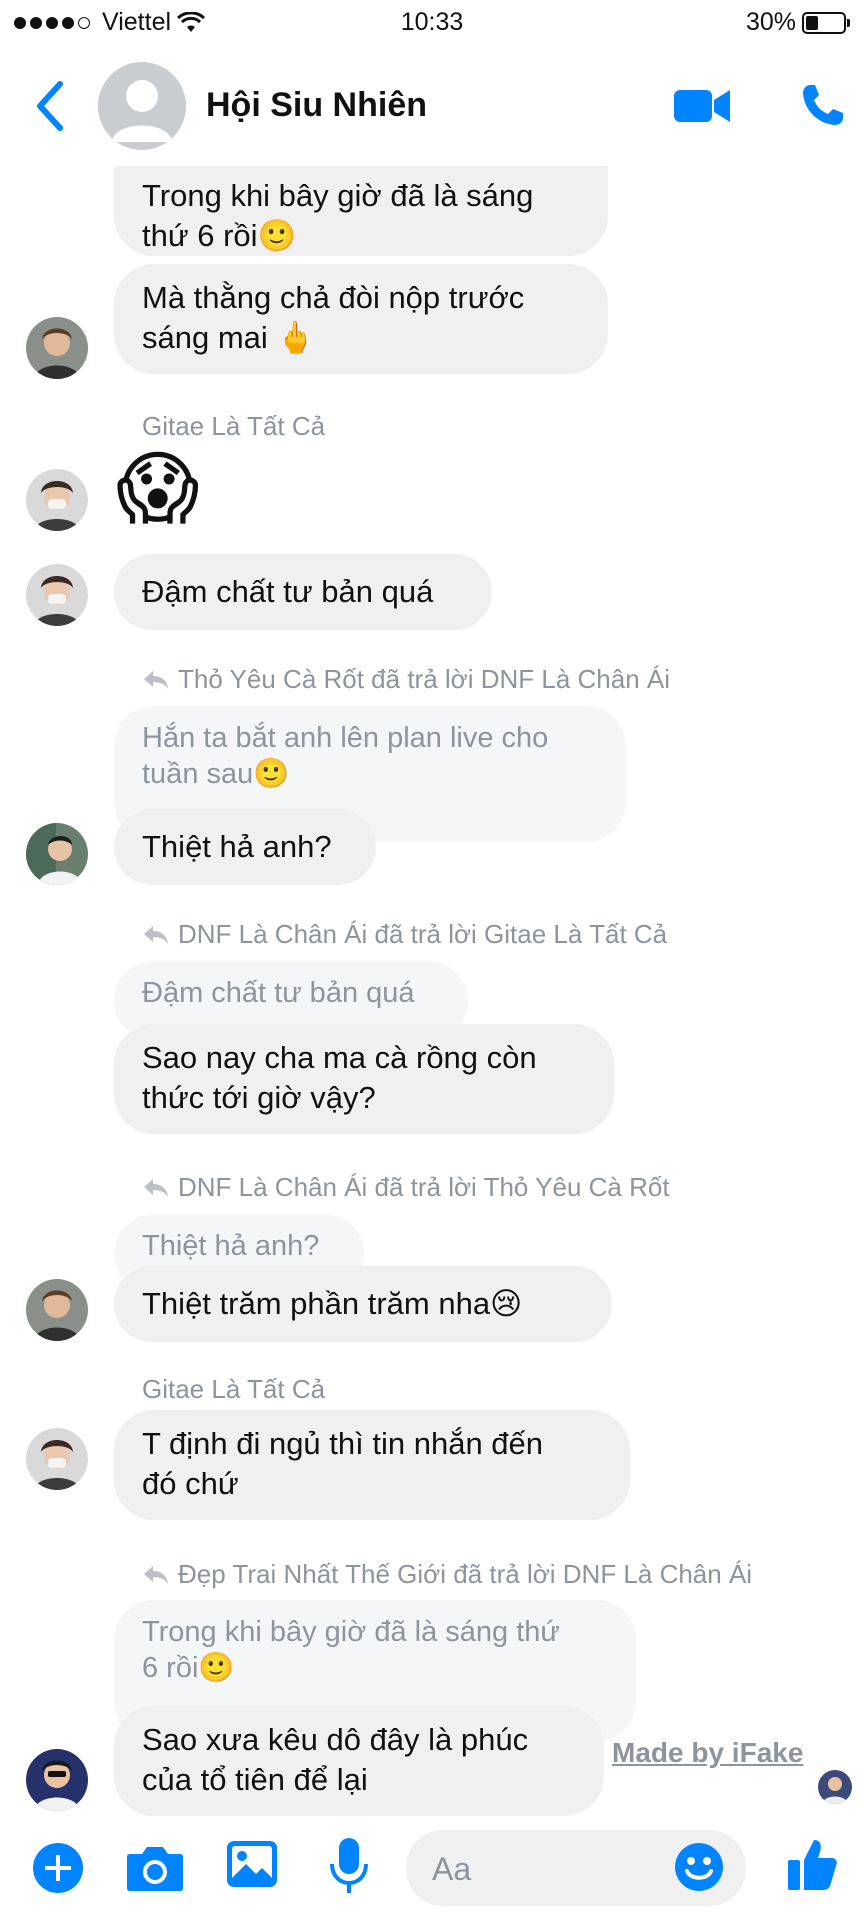 The image size is (864, 1920). I want to click on chat-title: Hội Siu Nhiên, so click(316, 105).